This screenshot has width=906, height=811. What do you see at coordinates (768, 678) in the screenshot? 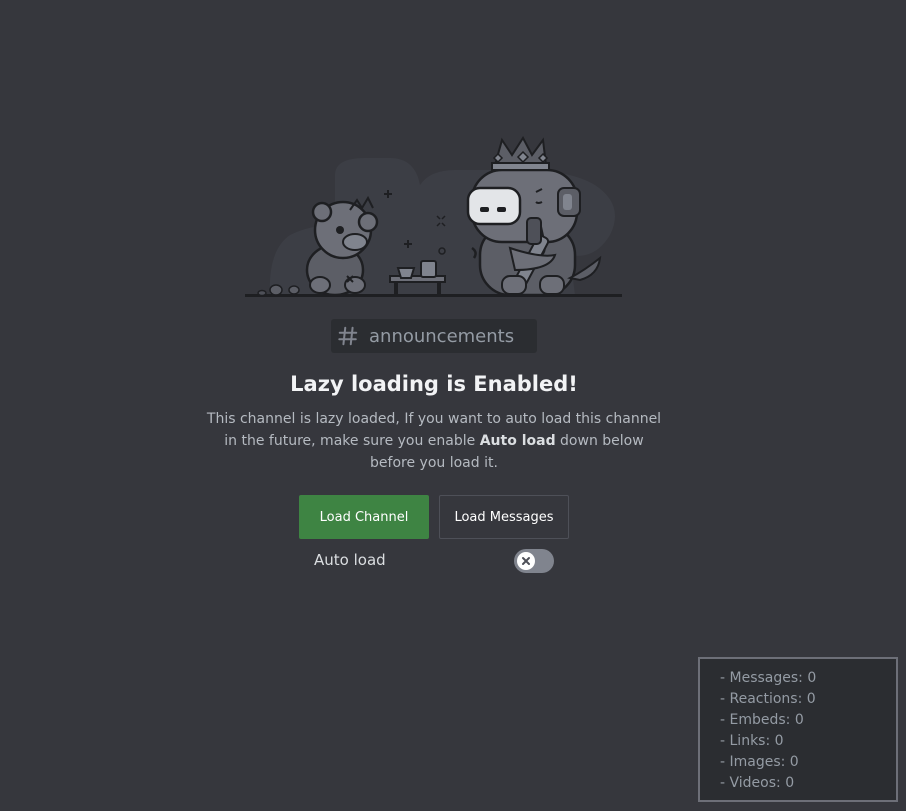
I see `stat-messages: - Messages: 0` at bounding box center [768, 678].